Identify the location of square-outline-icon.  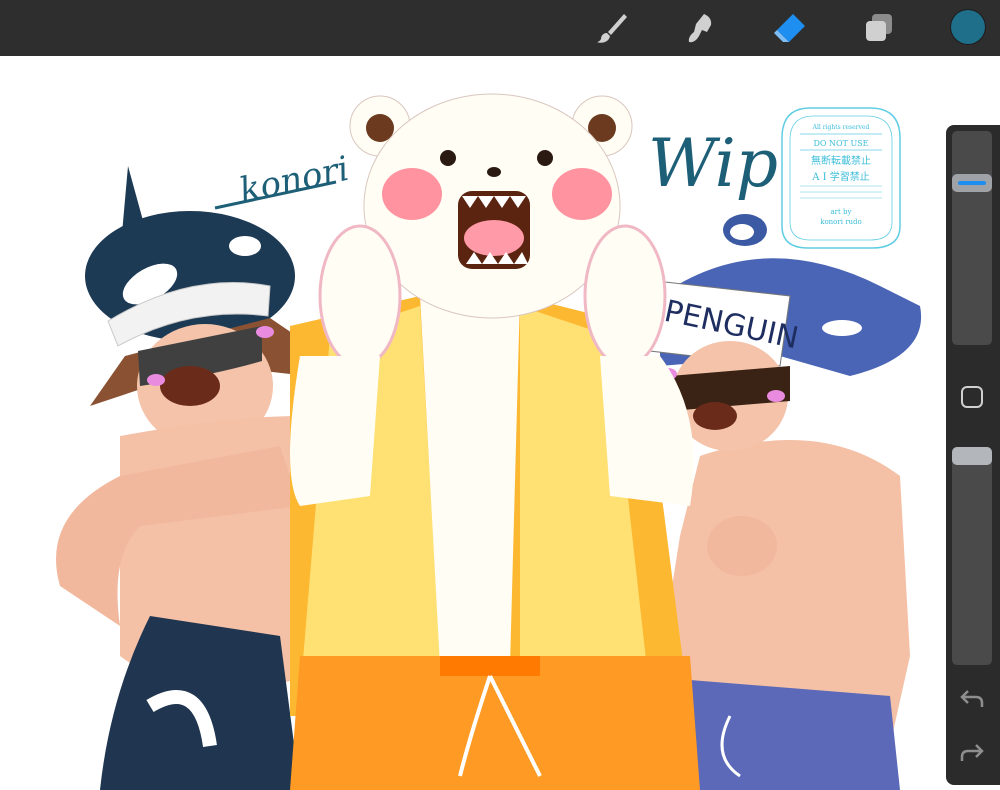
(972, 397).